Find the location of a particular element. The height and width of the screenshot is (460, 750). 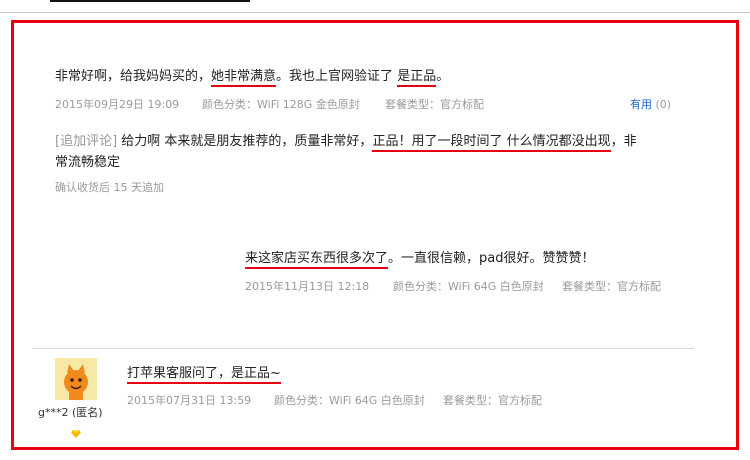

review2-package-label: 套餐类型： is located at coordinates (589, 286).